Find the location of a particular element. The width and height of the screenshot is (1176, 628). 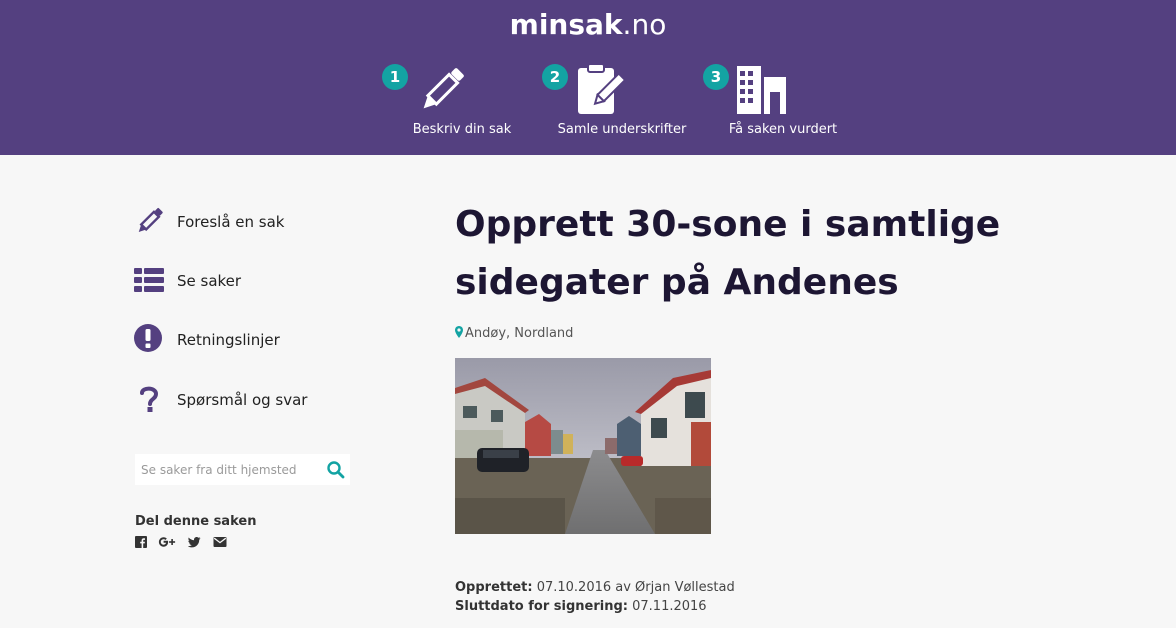

step-1: 1 Beskriv din sak is located at coordinates (462, 102).